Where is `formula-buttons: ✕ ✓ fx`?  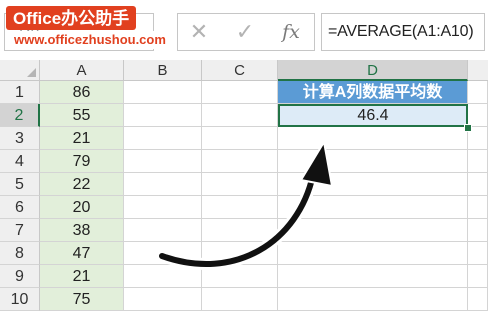
formula-buttons: ✕ ✓ fx is located at coordinates (246, 32).